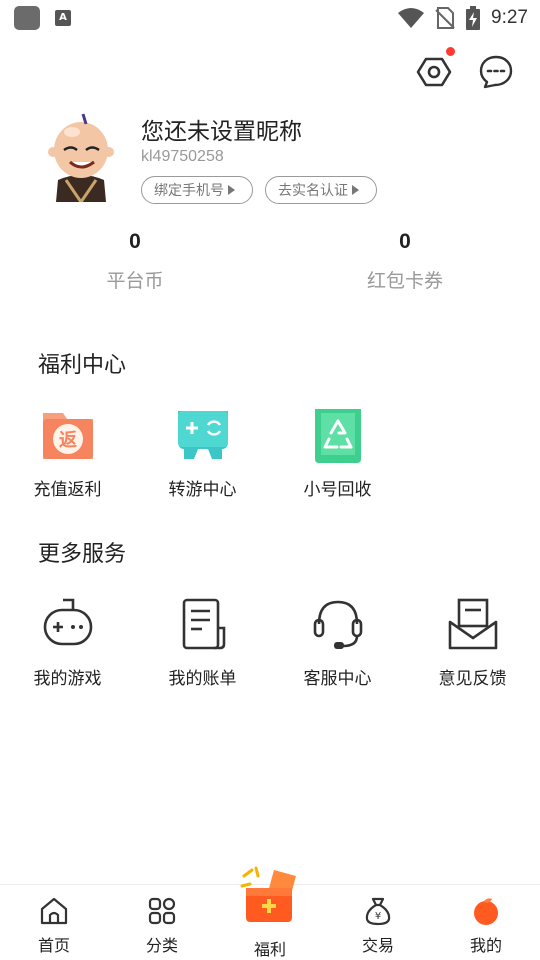  I want to click on customer-service-item: 客服中心, so click(337, 641).